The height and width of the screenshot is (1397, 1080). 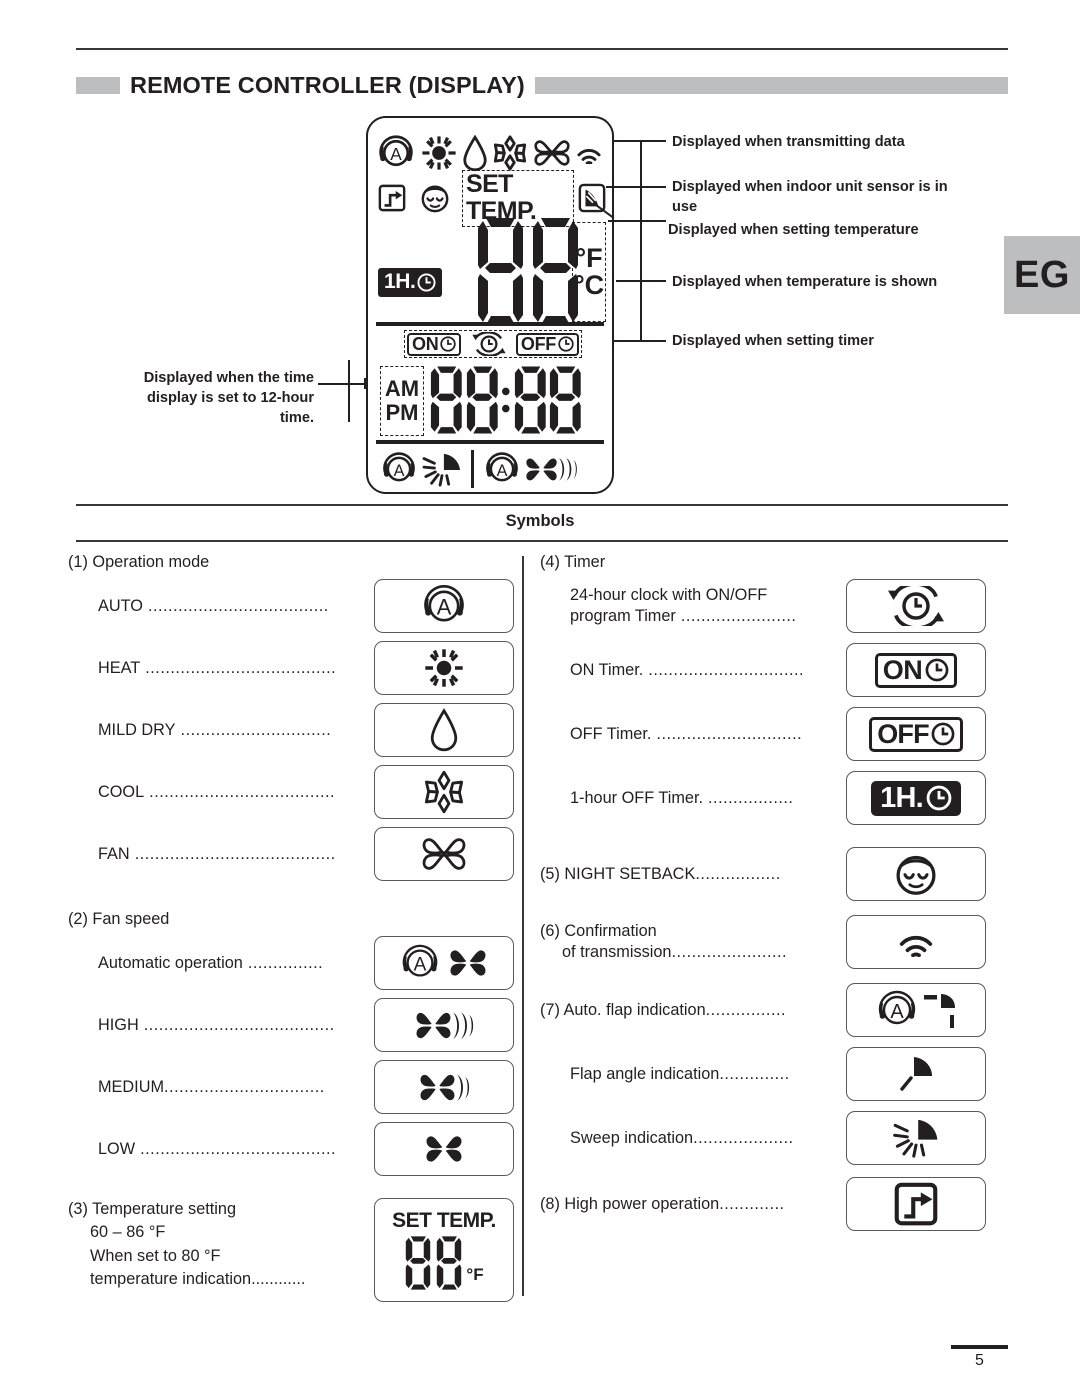 I want to click on label-text: of transmission, so click(x=617, y=952).